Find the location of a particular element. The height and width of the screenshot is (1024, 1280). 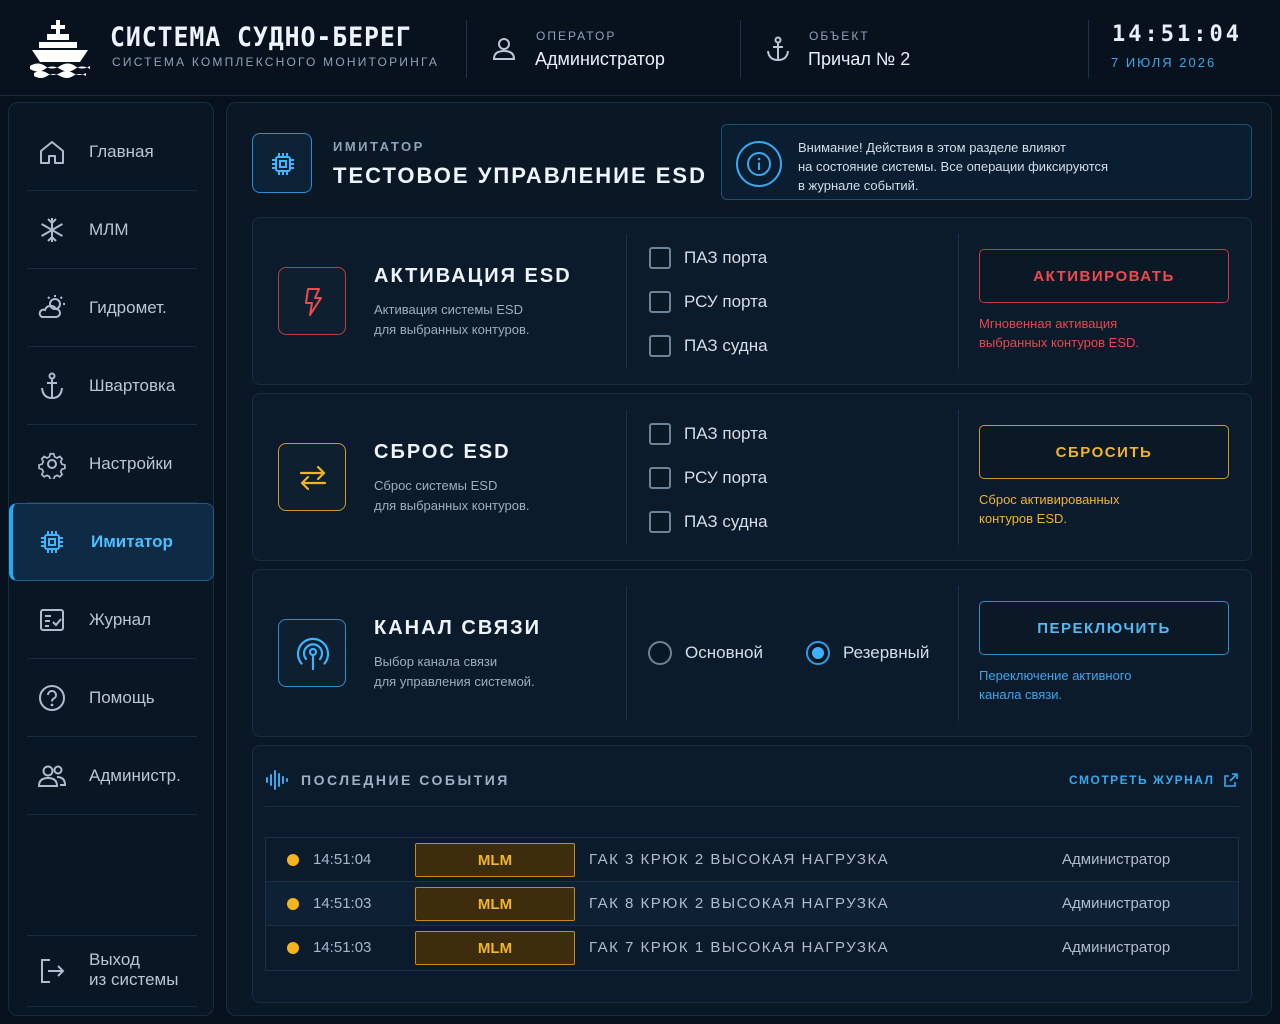

external-link-icon is located at coordinates (1231, 780).